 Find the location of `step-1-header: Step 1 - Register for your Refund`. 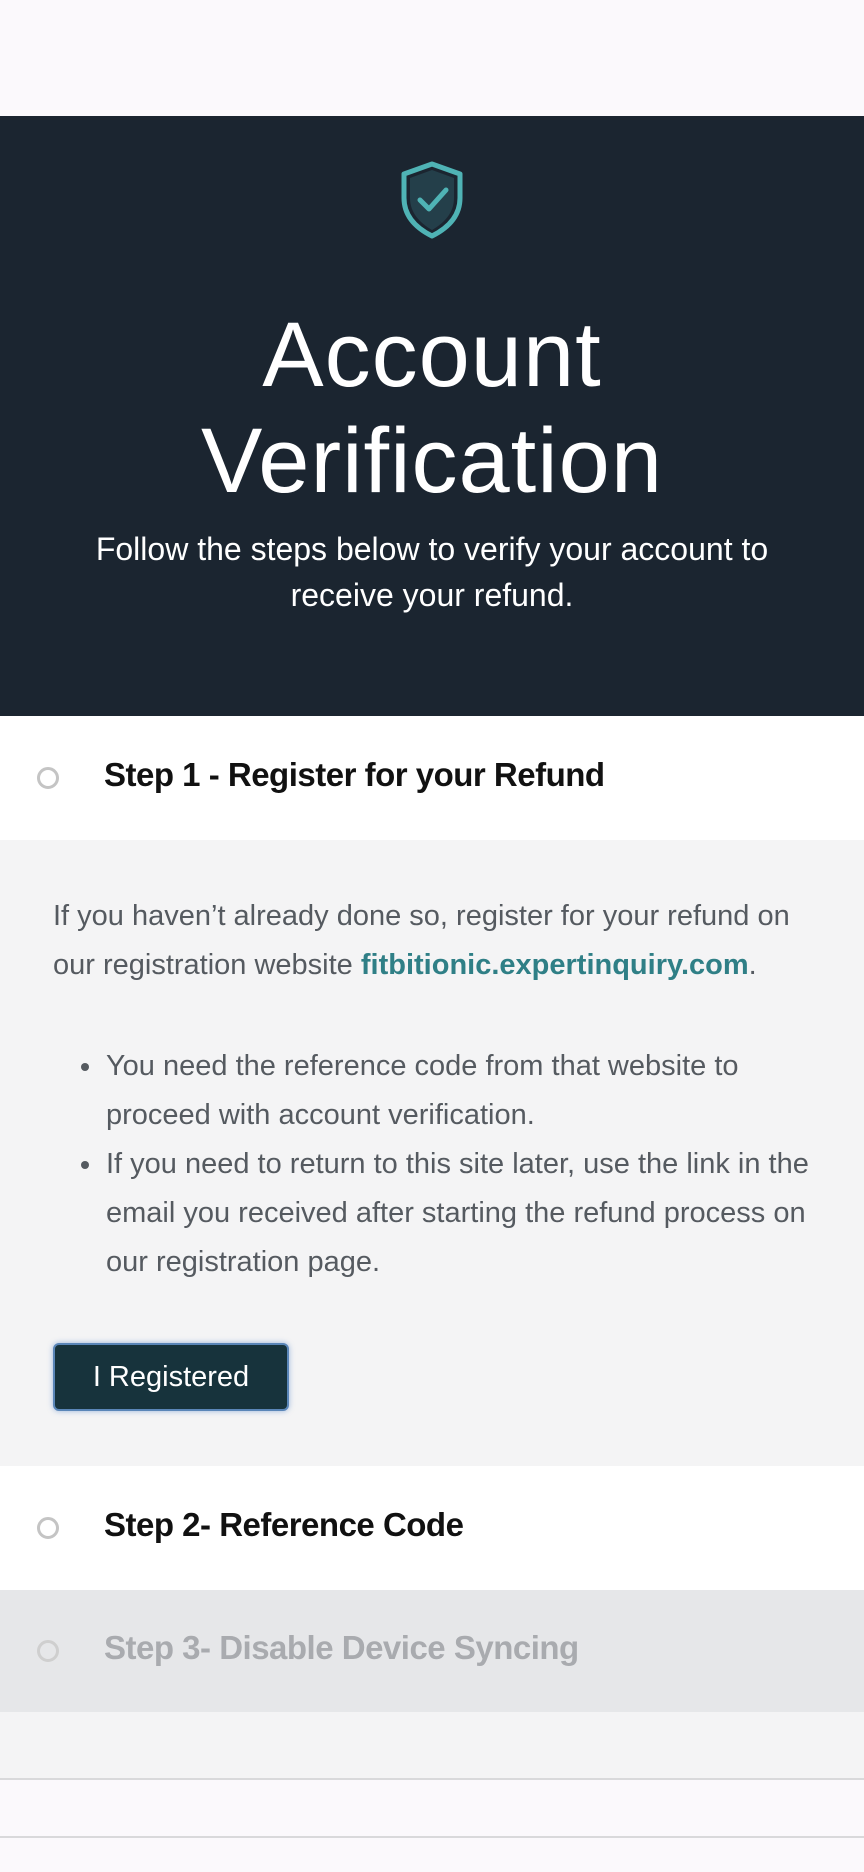

step-1-header: Step 1 - Register for your Refund is located at coordinates (432, 778).